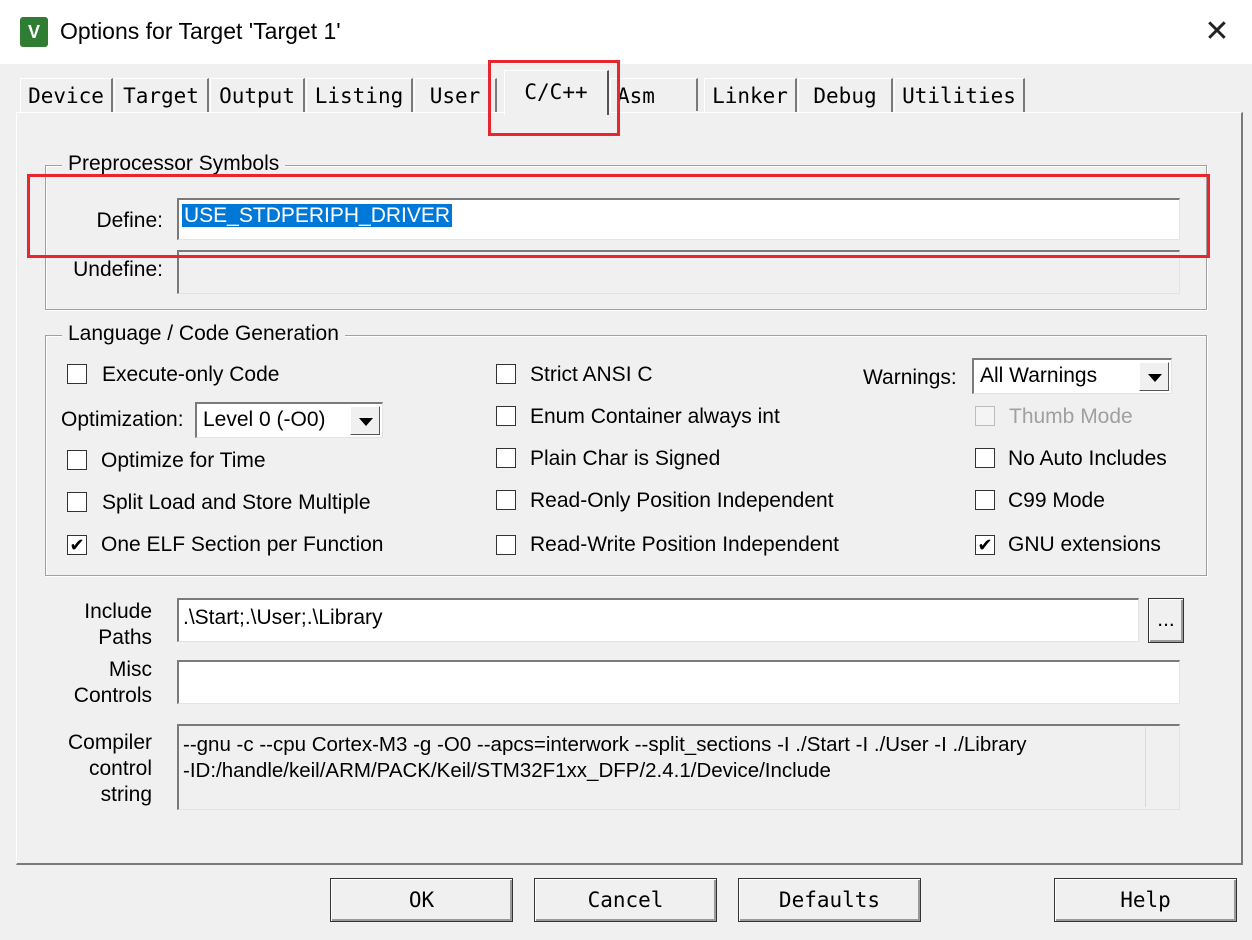  I want to click on thumb-mode-checkbox, so click(985, 416).